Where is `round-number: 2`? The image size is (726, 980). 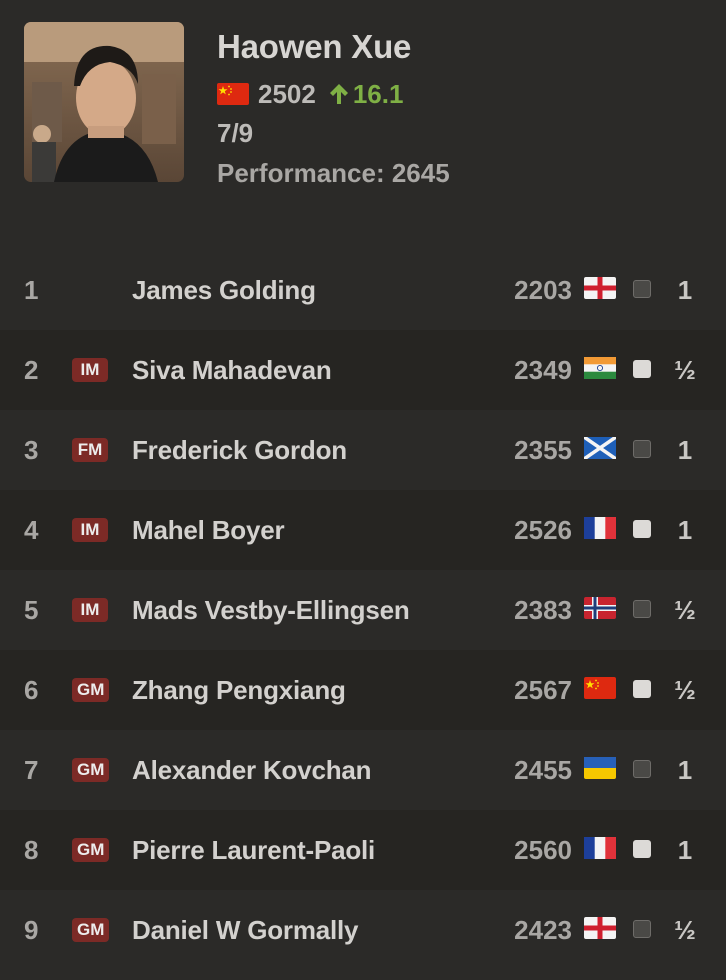 round-number: 2 is located at coordinates (31, 369).